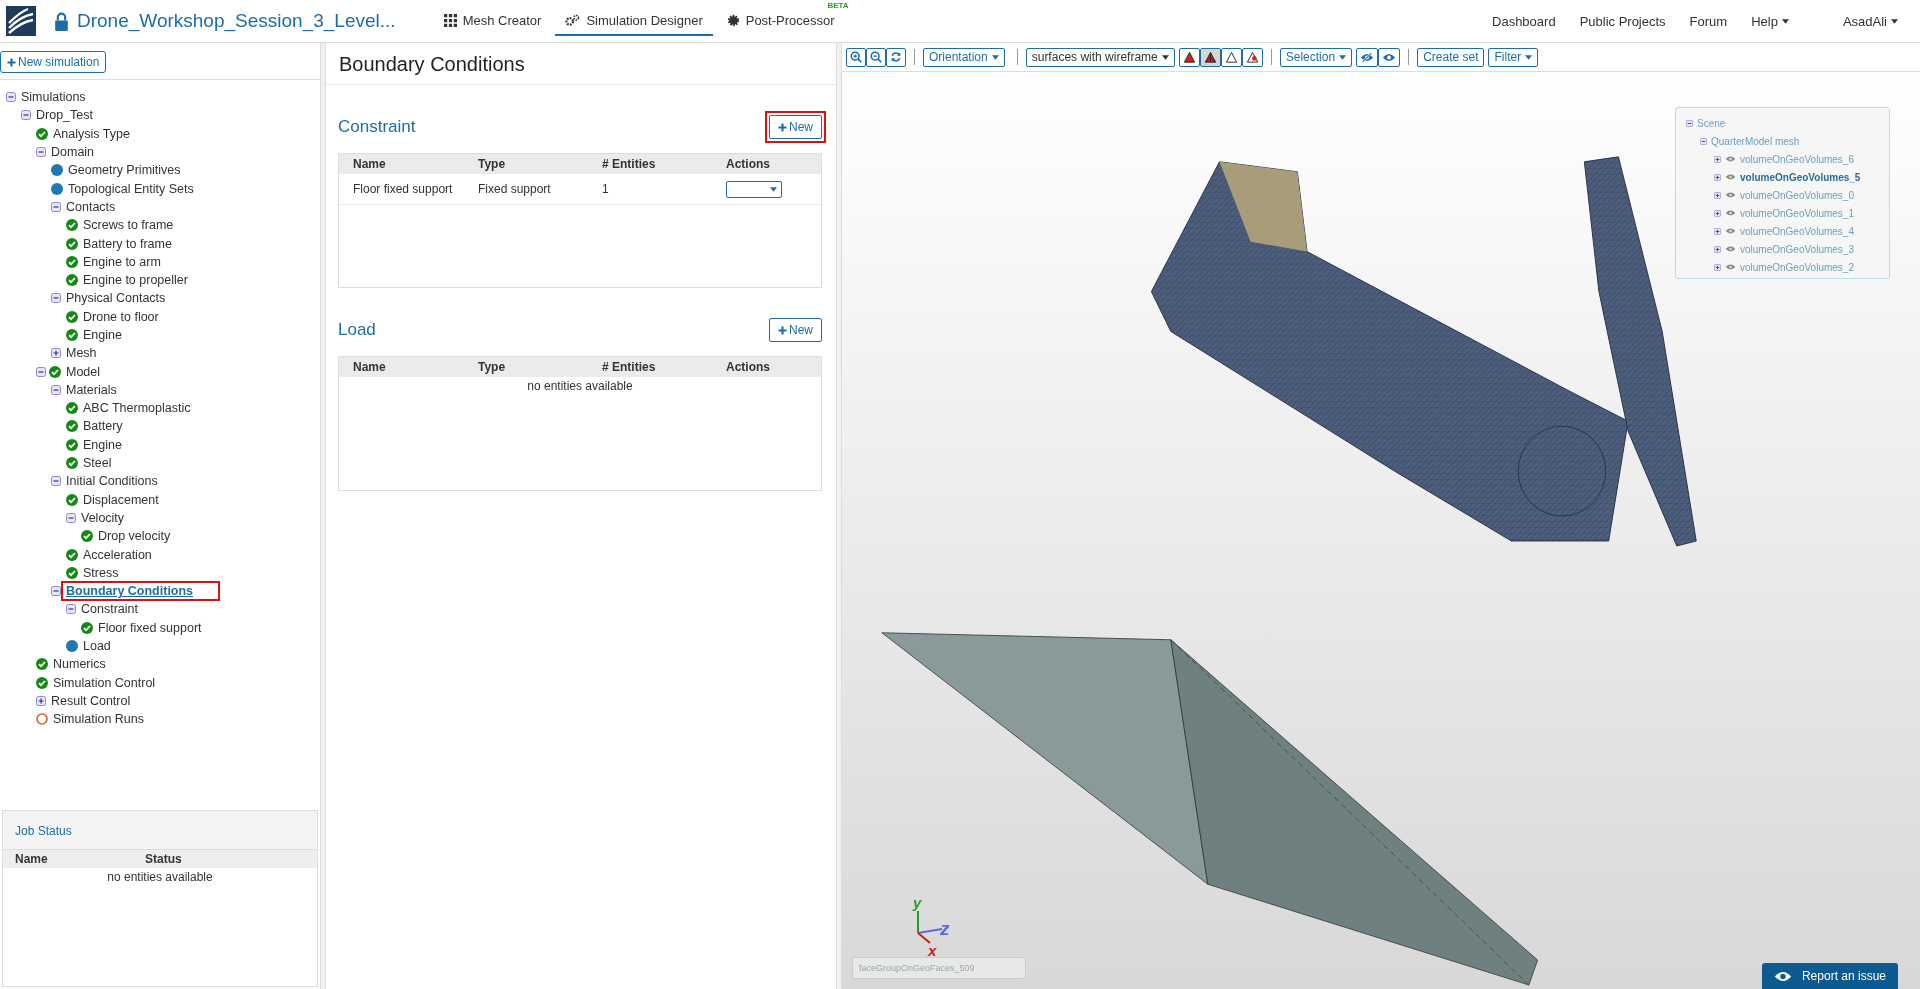 Image resolution: width=1920 pixels, height=989 pixels. Describe the element at coordinates (1524, 21) in the screenshot. I see `nav-link: Dashboard` at that location.